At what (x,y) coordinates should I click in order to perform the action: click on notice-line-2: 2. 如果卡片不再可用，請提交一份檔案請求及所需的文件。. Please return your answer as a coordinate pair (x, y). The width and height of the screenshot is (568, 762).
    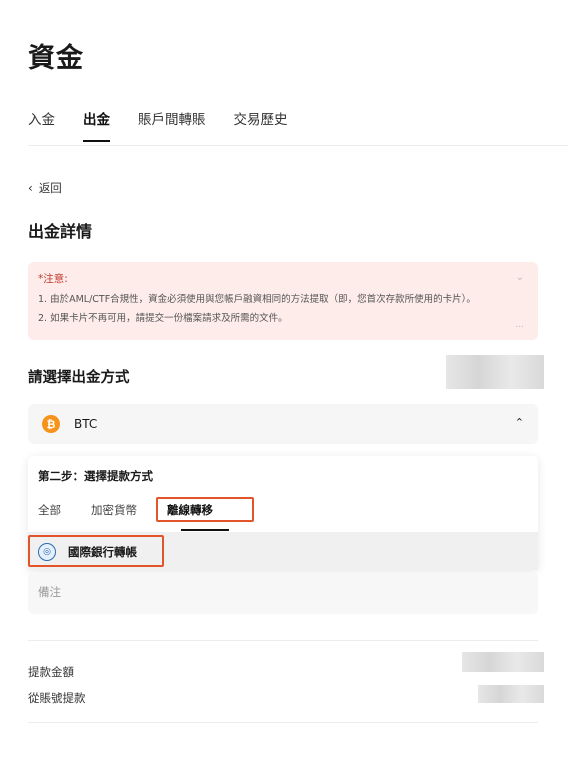
    Looking at the image, I should click on (163, 318).